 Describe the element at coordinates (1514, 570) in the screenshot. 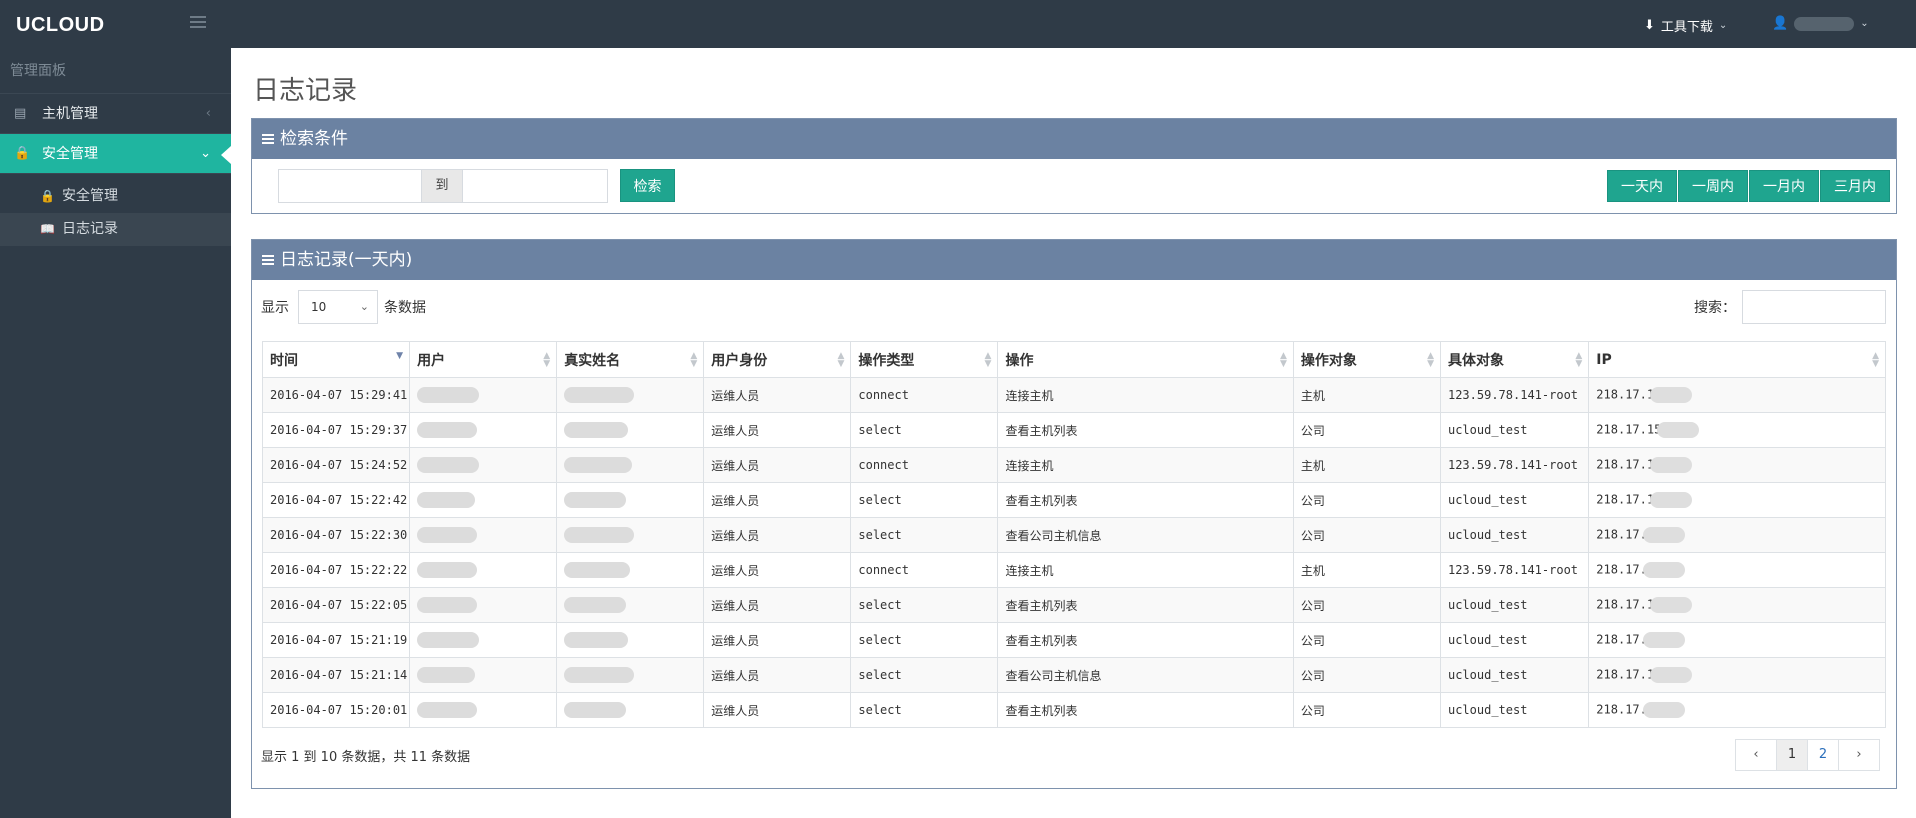

I see `cell-detail: 123.59.78.141-root` at that location.